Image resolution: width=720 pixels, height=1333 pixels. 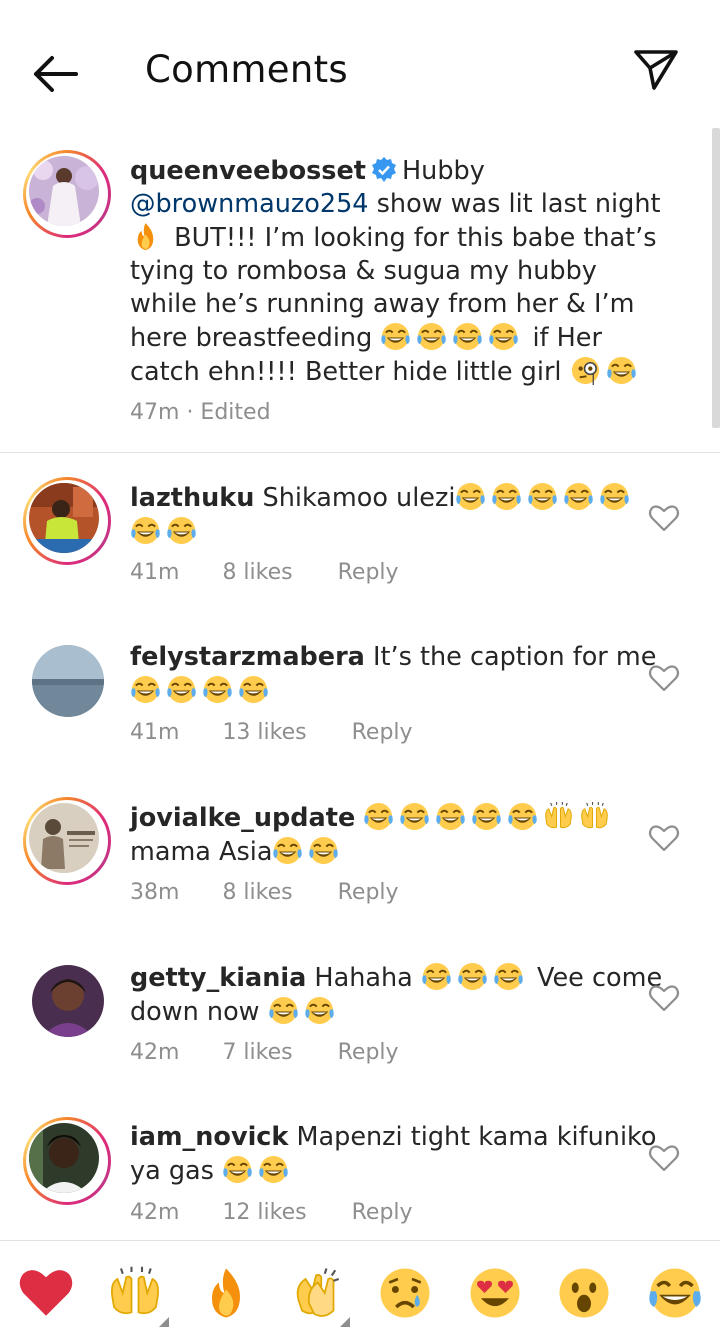 I want to click on caption-time: 47m, so click(x=155, y=412).